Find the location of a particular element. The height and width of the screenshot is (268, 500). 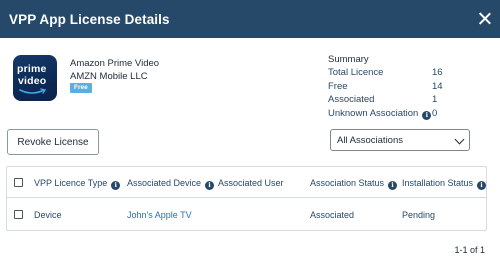

column-header: Associated User is located at coordinates (251, 183).